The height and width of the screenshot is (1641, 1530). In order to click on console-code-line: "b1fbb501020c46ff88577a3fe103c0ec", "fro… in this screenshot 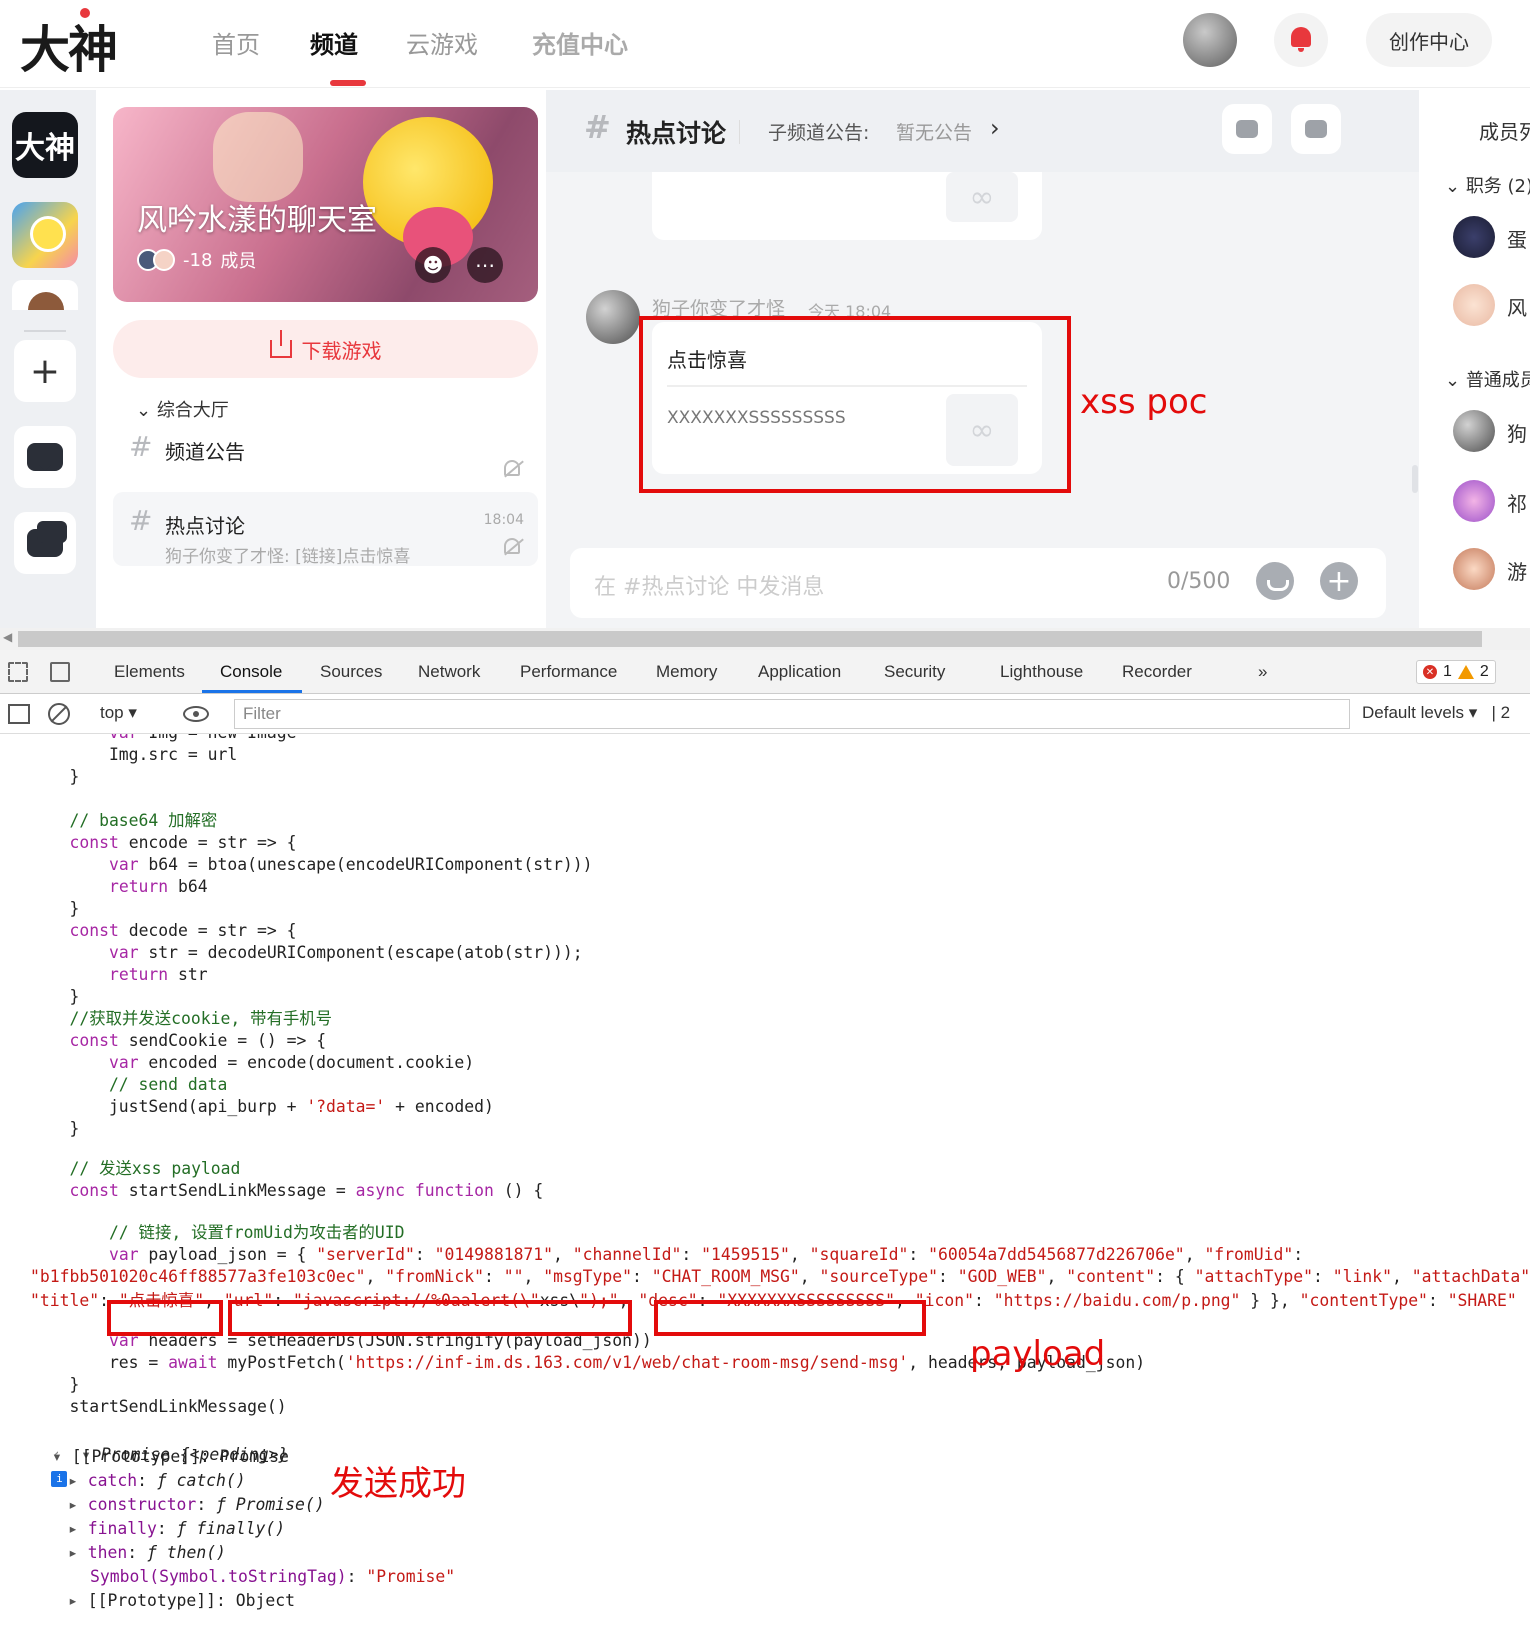, I will do `click(780, 1276)`.